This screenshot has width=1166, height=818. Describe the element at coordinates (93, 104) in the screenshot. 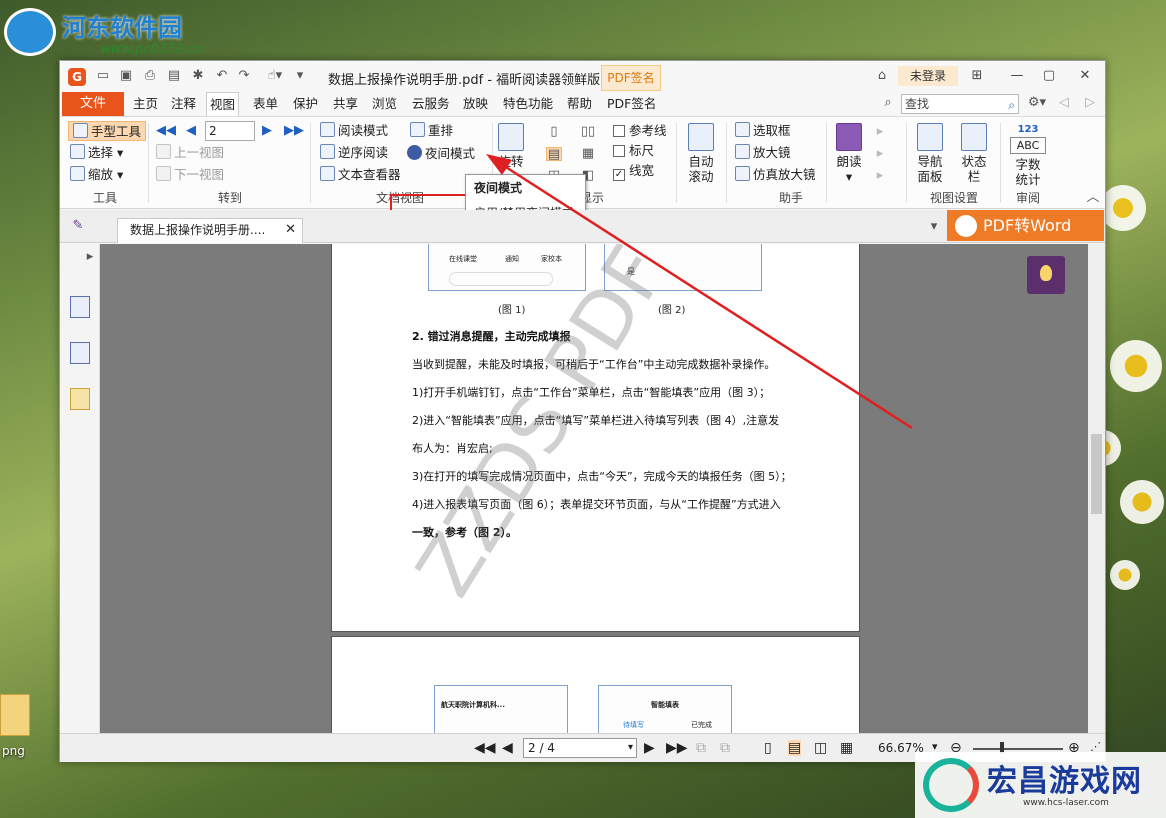

I see `file-menu: 文件` at that location.